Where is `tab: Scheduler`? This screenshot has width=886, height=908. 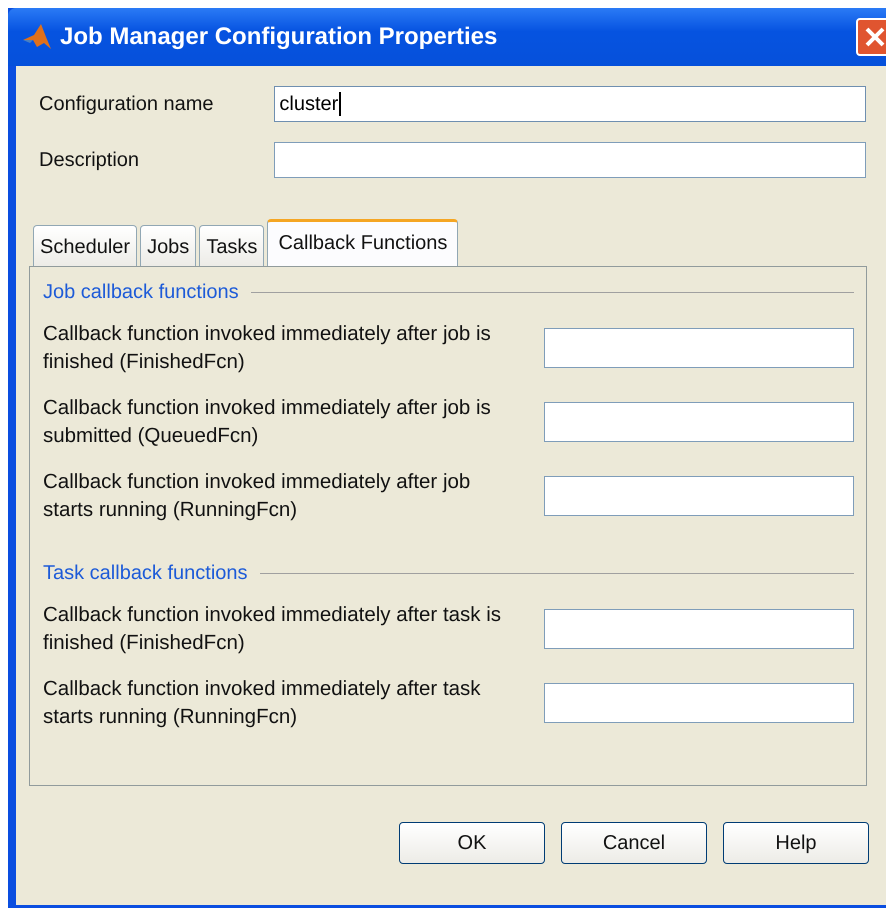
tab: Scheduler is located at coordinates (85, 245).